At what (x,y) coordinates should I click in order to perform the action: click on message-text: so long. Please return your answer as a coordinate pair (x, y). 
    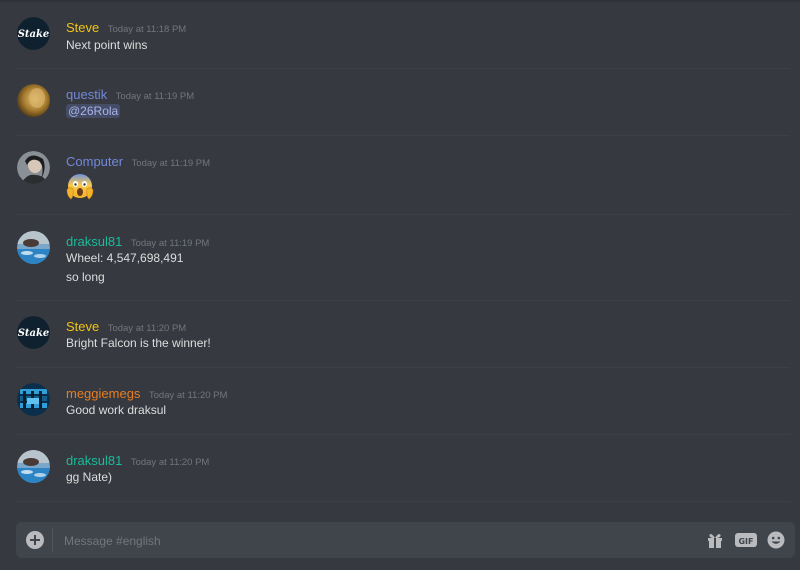
    Looking at the image, I should click on (85, 277).